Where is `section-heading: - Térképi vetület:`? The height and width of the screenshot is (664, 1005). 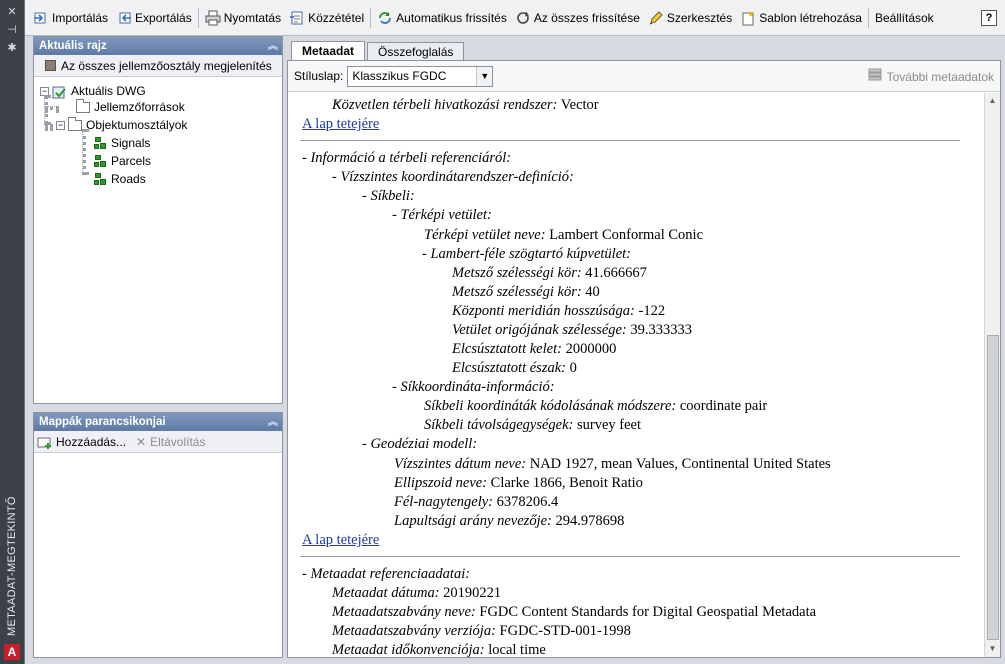
section-heading: - Térképi vetület: is located at coordinates (442, 215).